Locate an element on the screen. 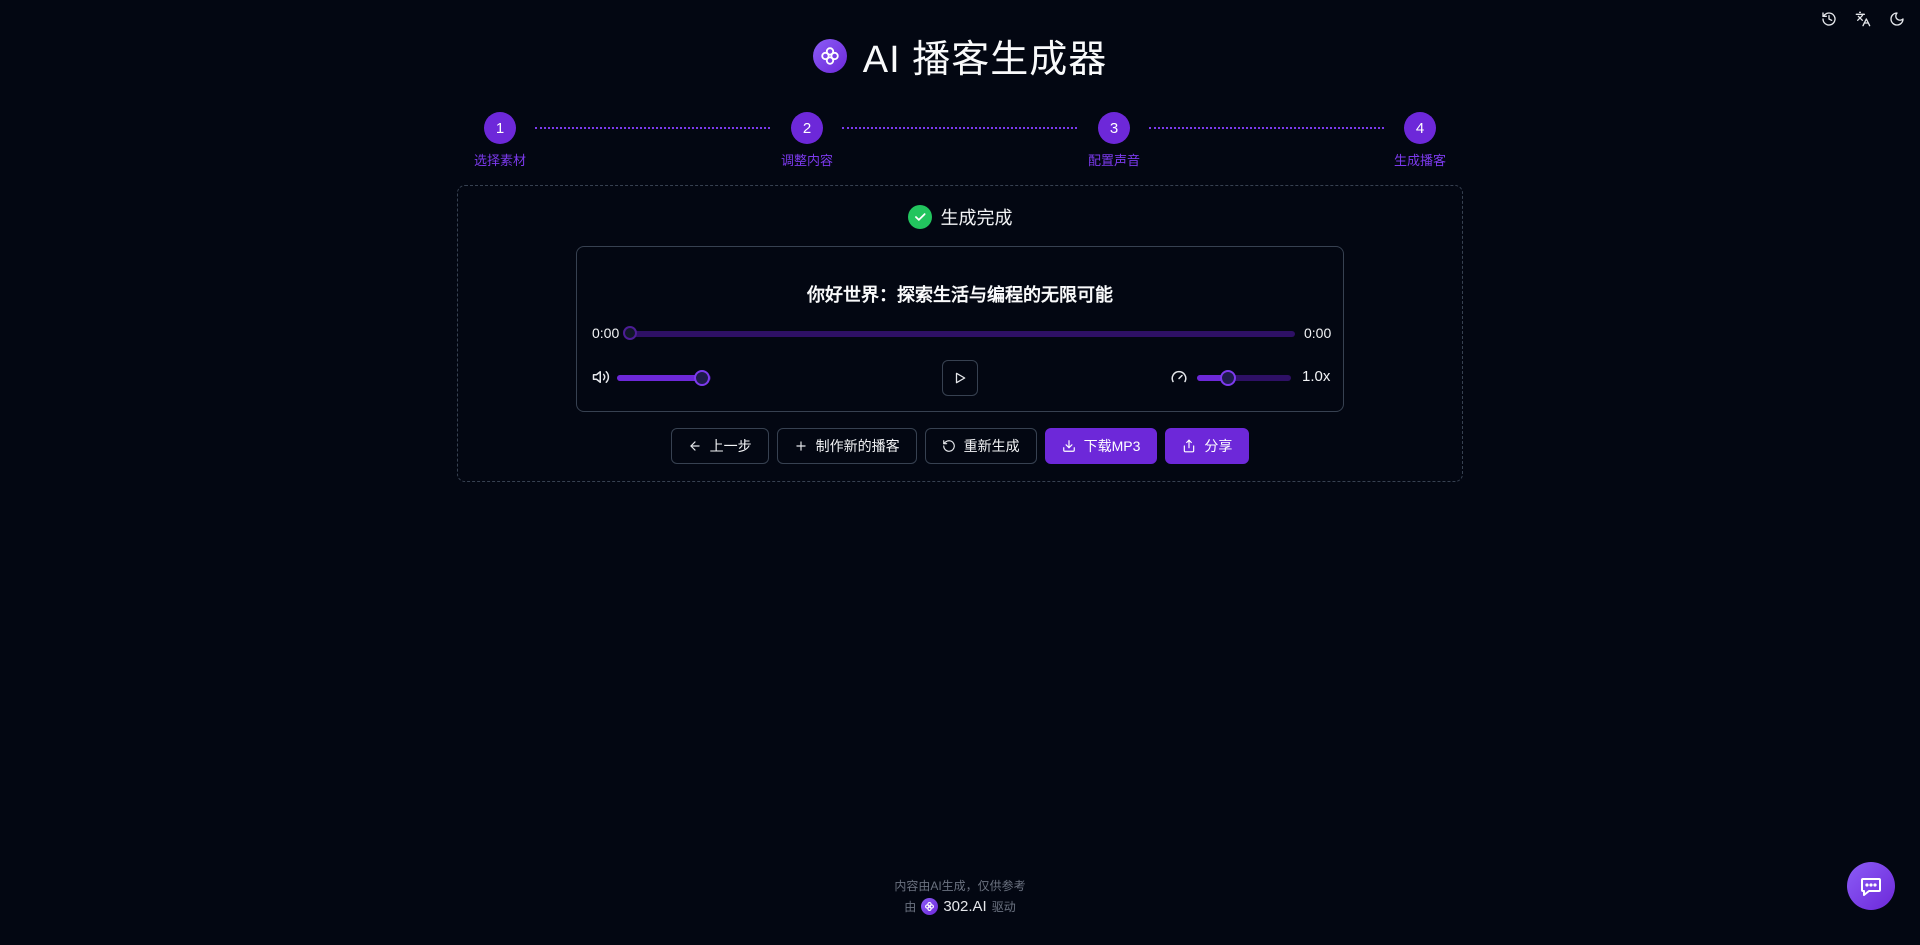 This screenshot has width=1920, height=945. by-text: 由 is located at coordinates (910, 907).